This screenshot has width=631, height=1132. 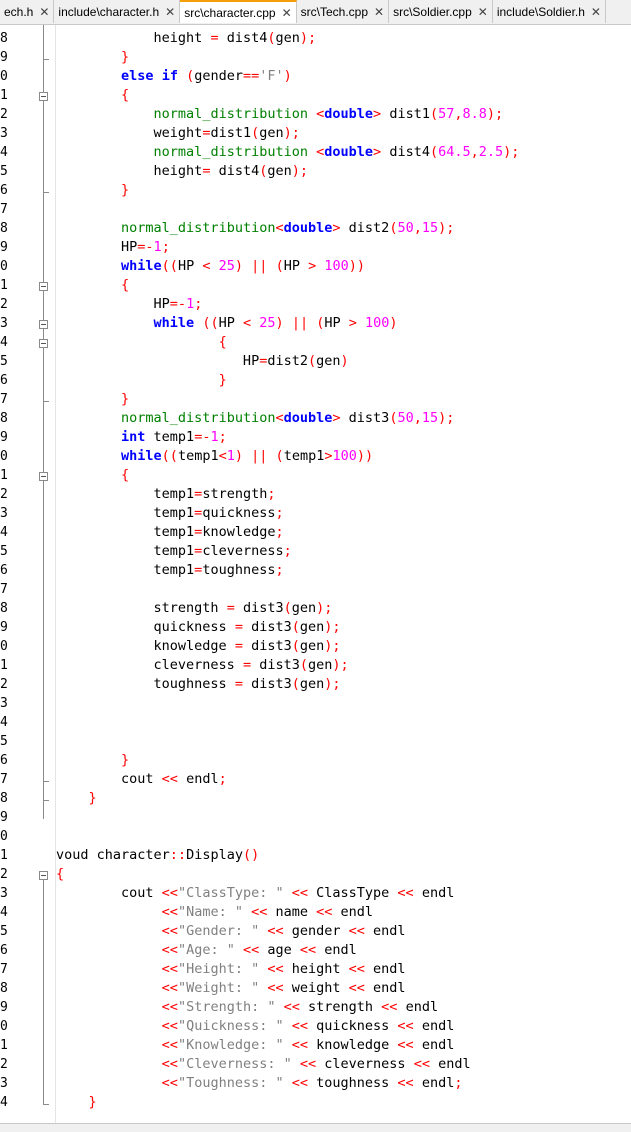 I want to click on code-line: while ((HP < 25) || (HP > 100), so click(x=227, y=323).